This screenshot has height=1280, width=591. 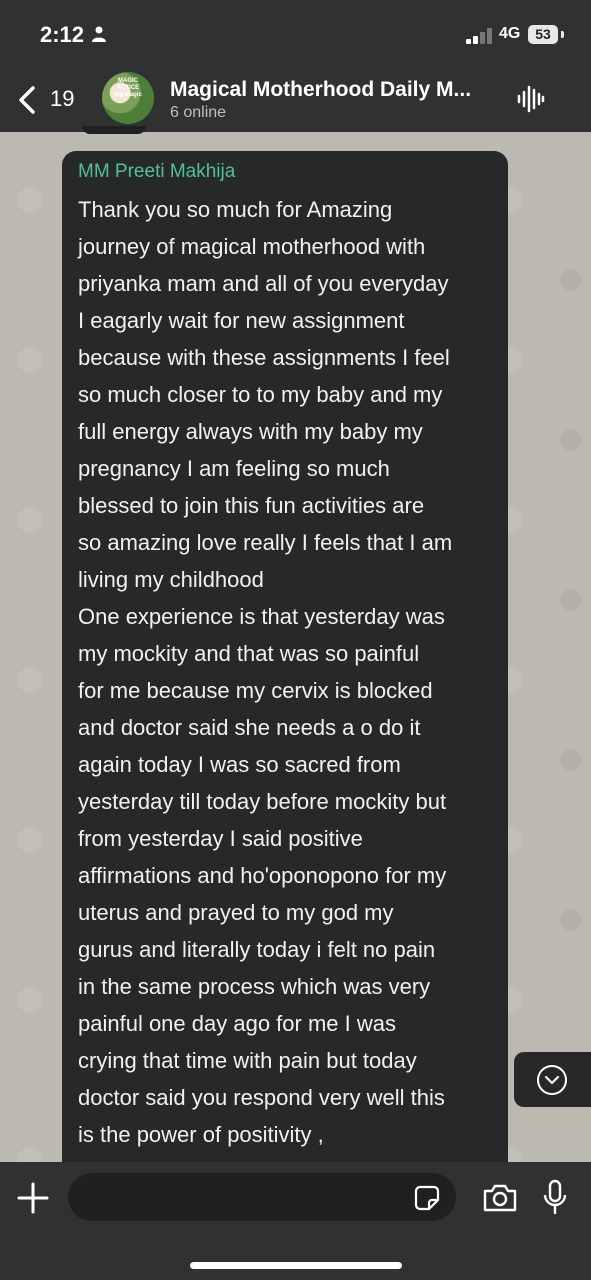 I want to click on network-type: 4G, so click(x=510, y=33).